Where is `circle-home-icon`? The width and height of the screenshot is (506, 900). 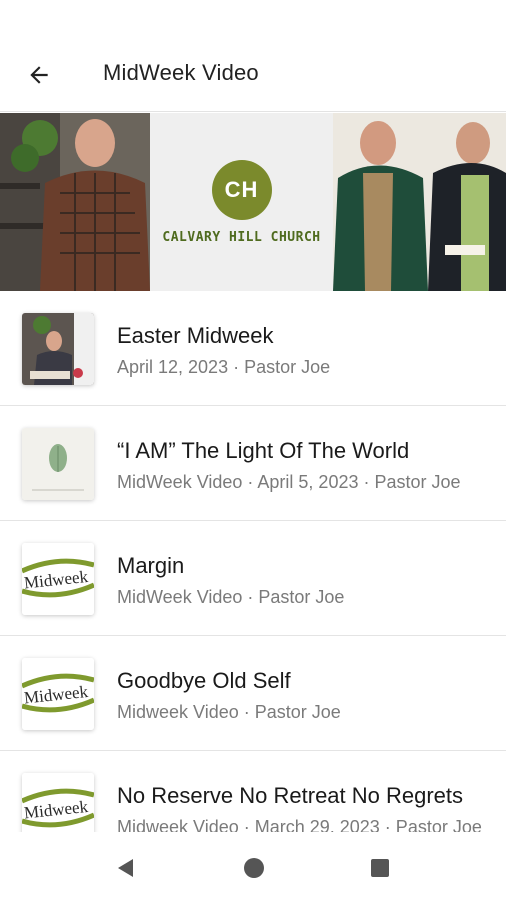 circle-home-icon is located at coordinates (254, 868).